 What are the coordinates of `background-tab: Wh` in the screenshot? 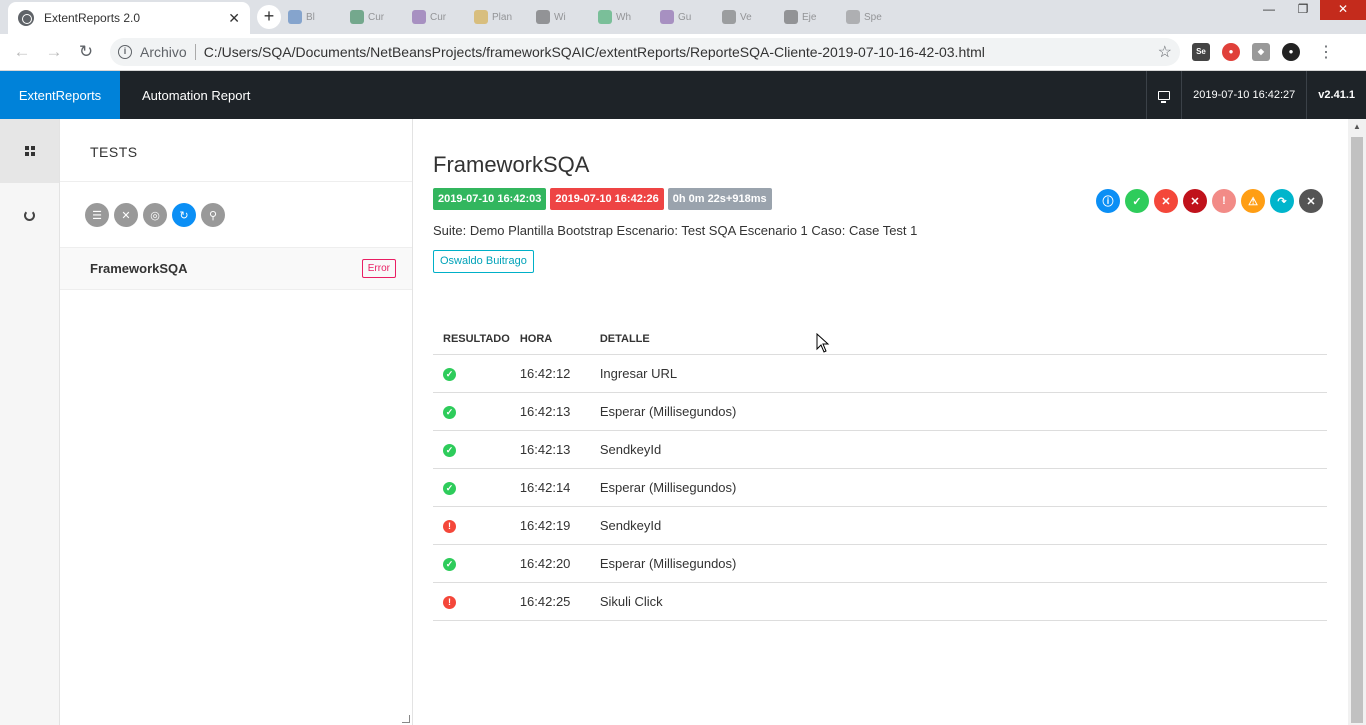 It's located at (626, 17).